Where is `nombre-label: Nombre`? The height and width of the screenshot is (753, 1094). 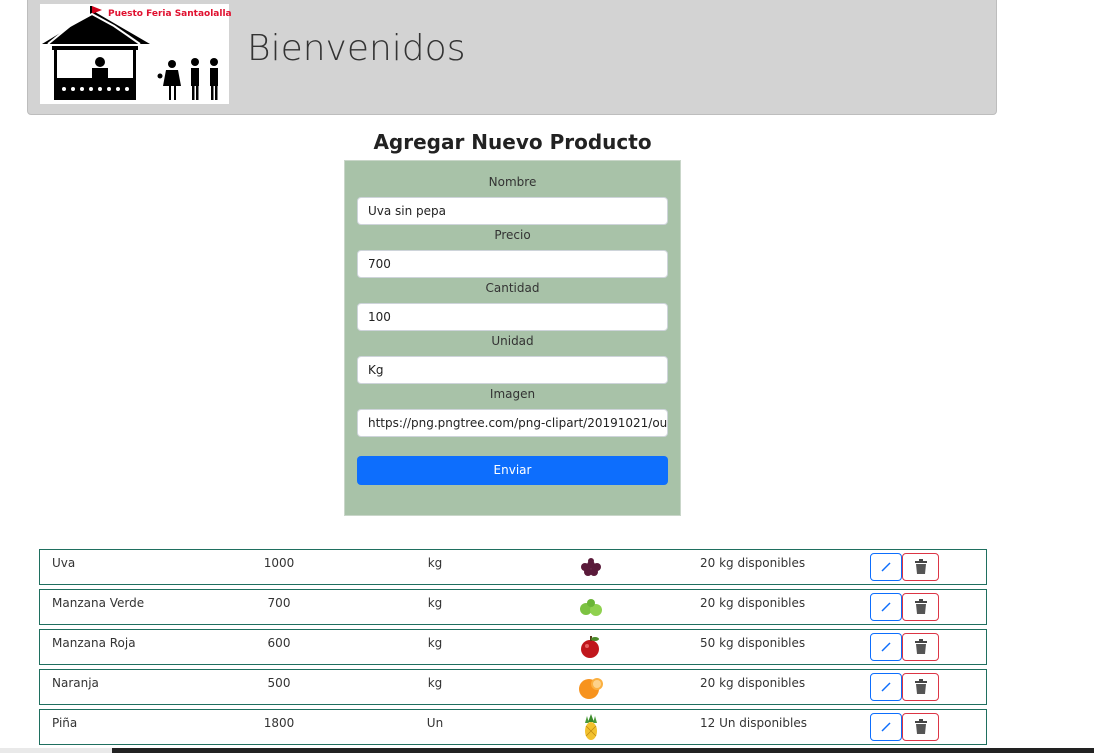
nombre-label: Nombre is located at coordinates (512, 182).